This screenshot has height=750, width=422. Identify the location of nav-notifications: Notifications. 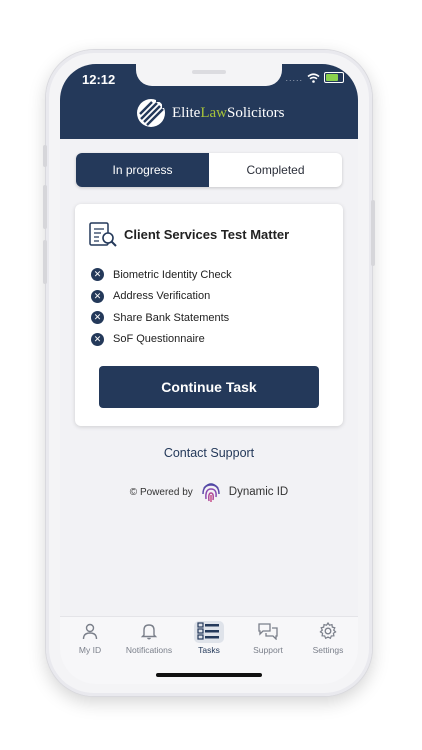
(149, 638).